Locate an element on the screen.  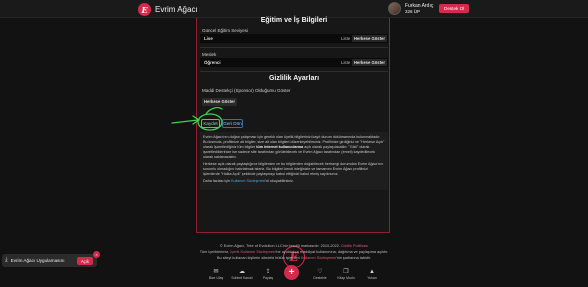
nav-share: ⇪ Paylaş is located at coordinates (268, 274).